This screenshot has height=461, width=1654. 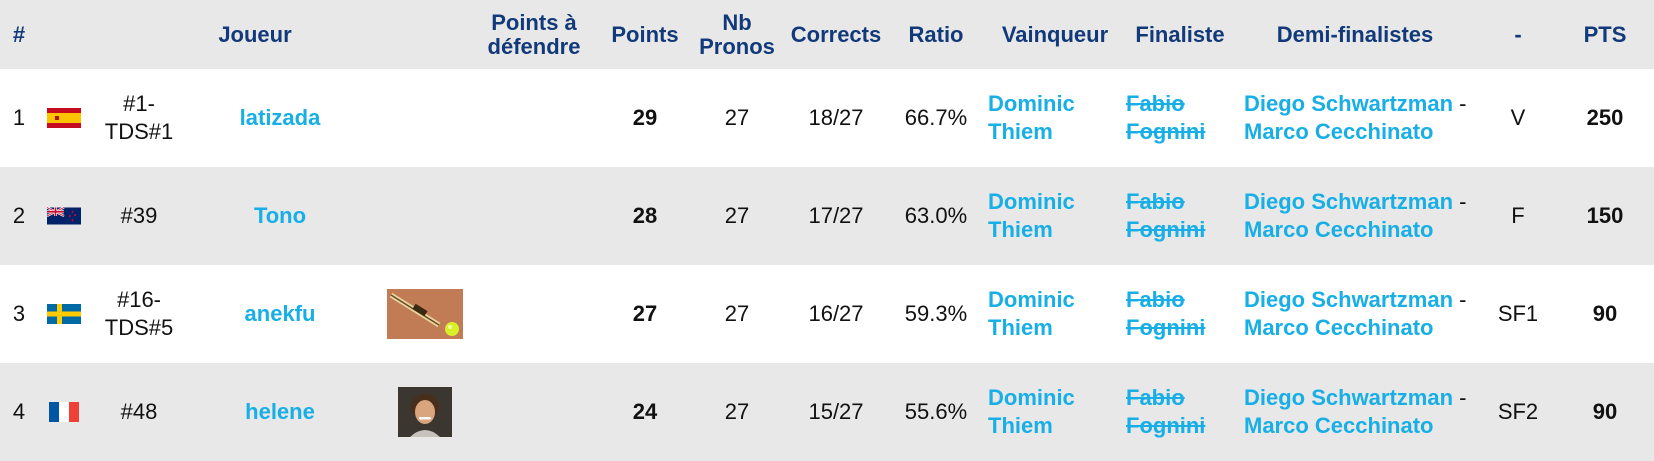 I want to click on header-corrects: Corrects, so click(x=836, y=34).